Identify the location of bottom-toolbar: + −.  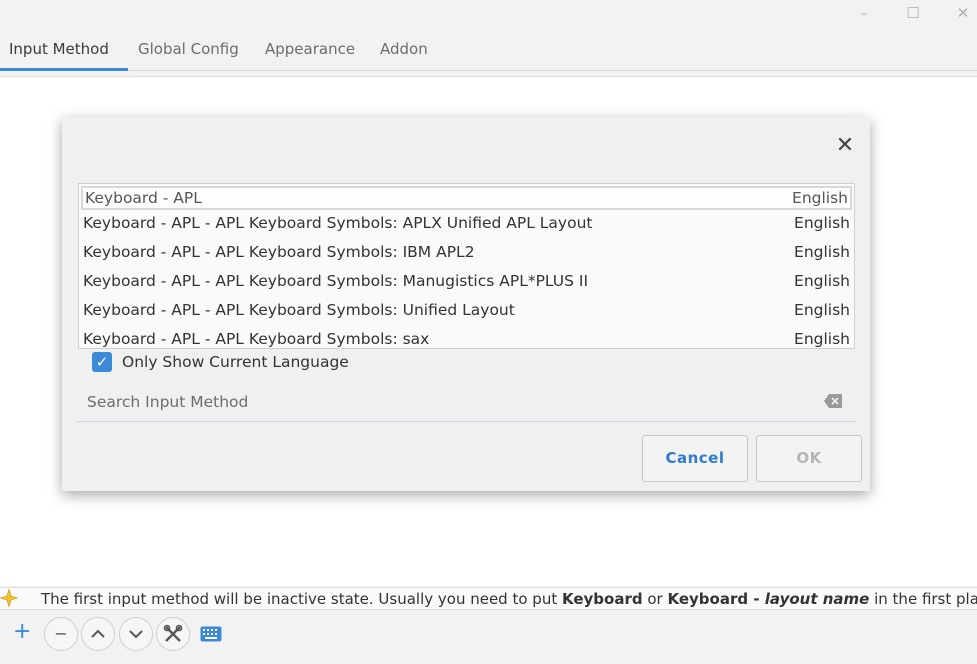
(488, 638).